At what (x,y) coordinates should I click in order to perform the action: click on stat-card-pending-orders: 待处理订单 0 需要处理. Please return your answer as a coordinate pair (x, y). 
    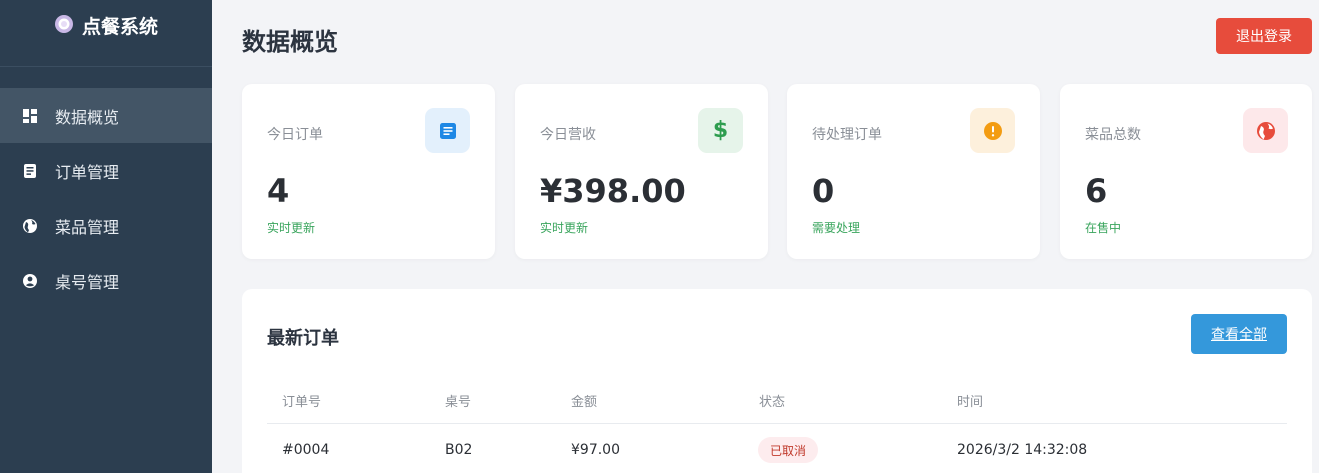
    Looking at the image, I should click on (913, 171).